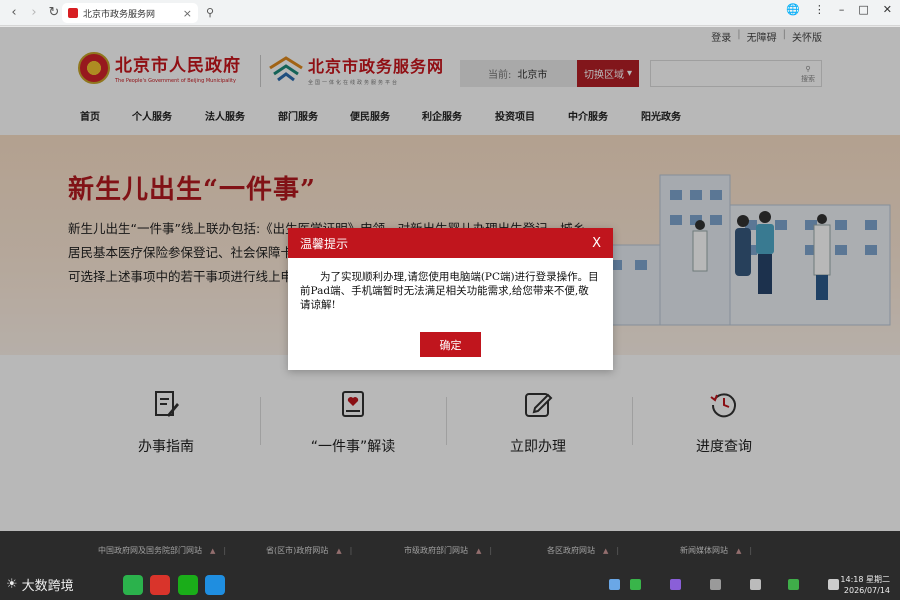 This screenshot has height=600, width=900. Describe the element at coordinates (73, 13) in the screenshot. I see `site-favicon-icon` at that location.